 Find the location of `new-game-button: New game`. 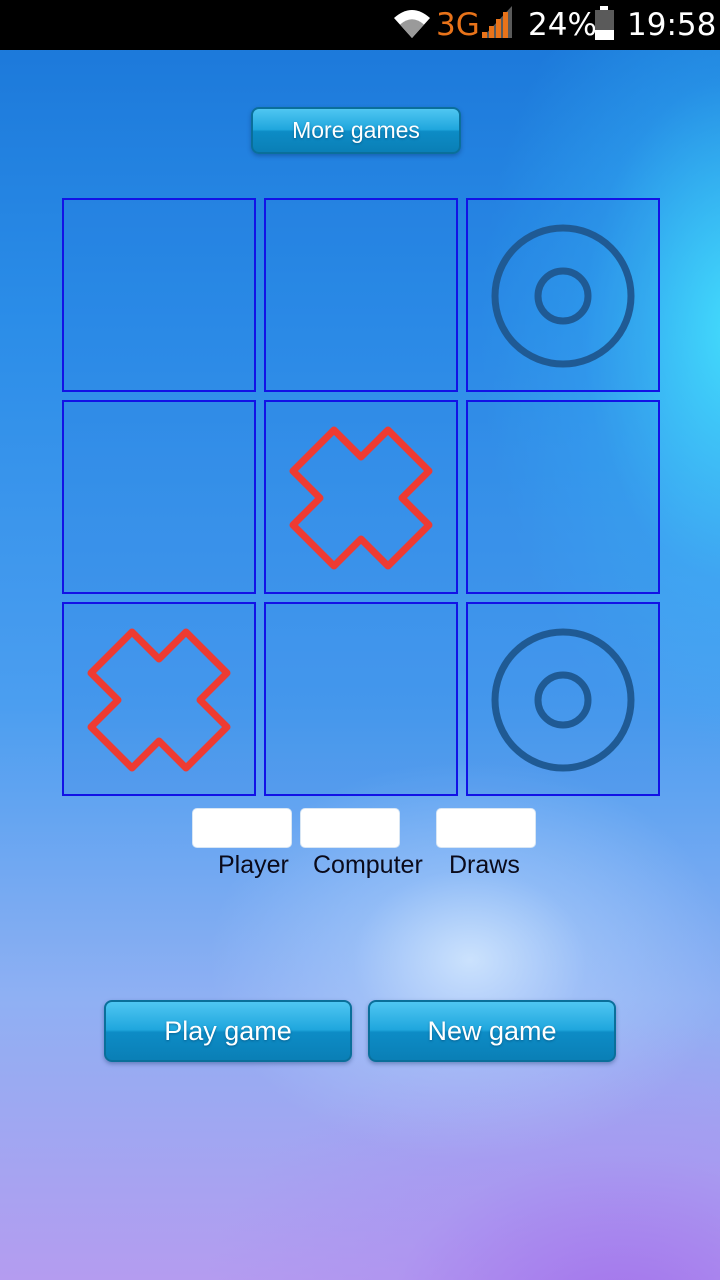

new-game-button: New game is located at coordinates (492, 1031).